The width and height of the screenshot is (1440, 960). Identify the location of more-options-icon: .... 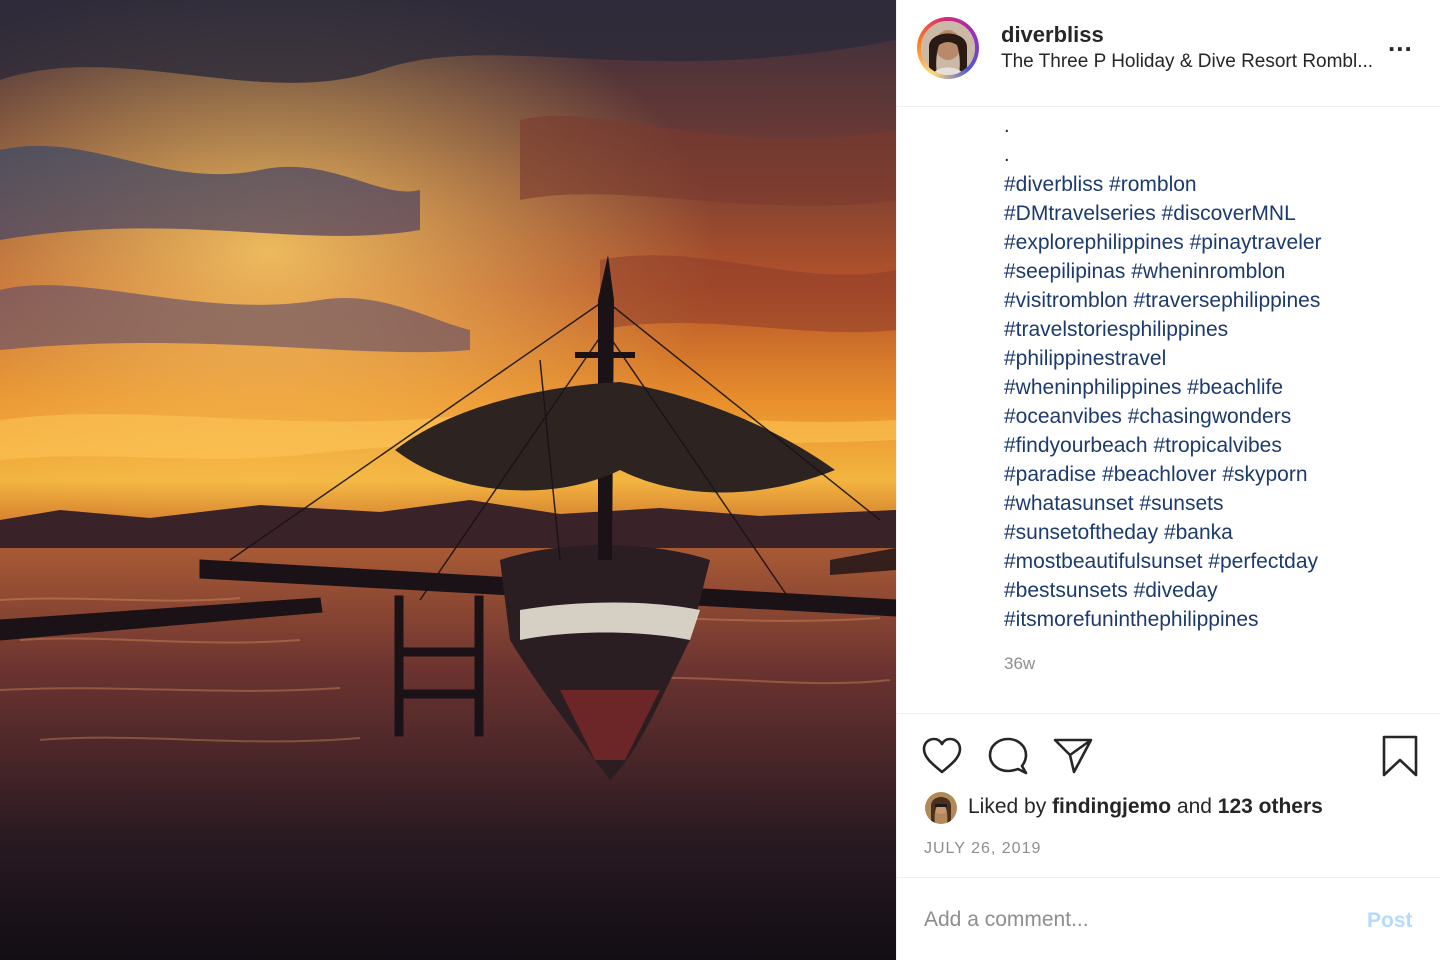
(1400, 42).